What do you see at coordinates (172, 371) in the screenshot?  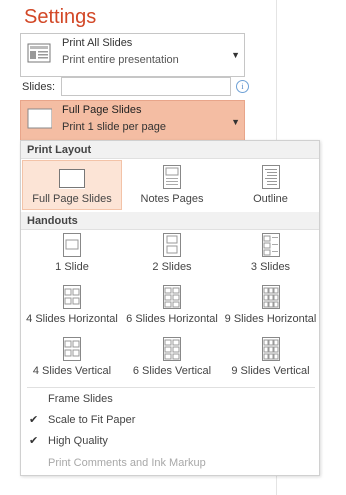 I see `handout-option-label: 6 Slides Vertical` at bounding box center [172, 371].